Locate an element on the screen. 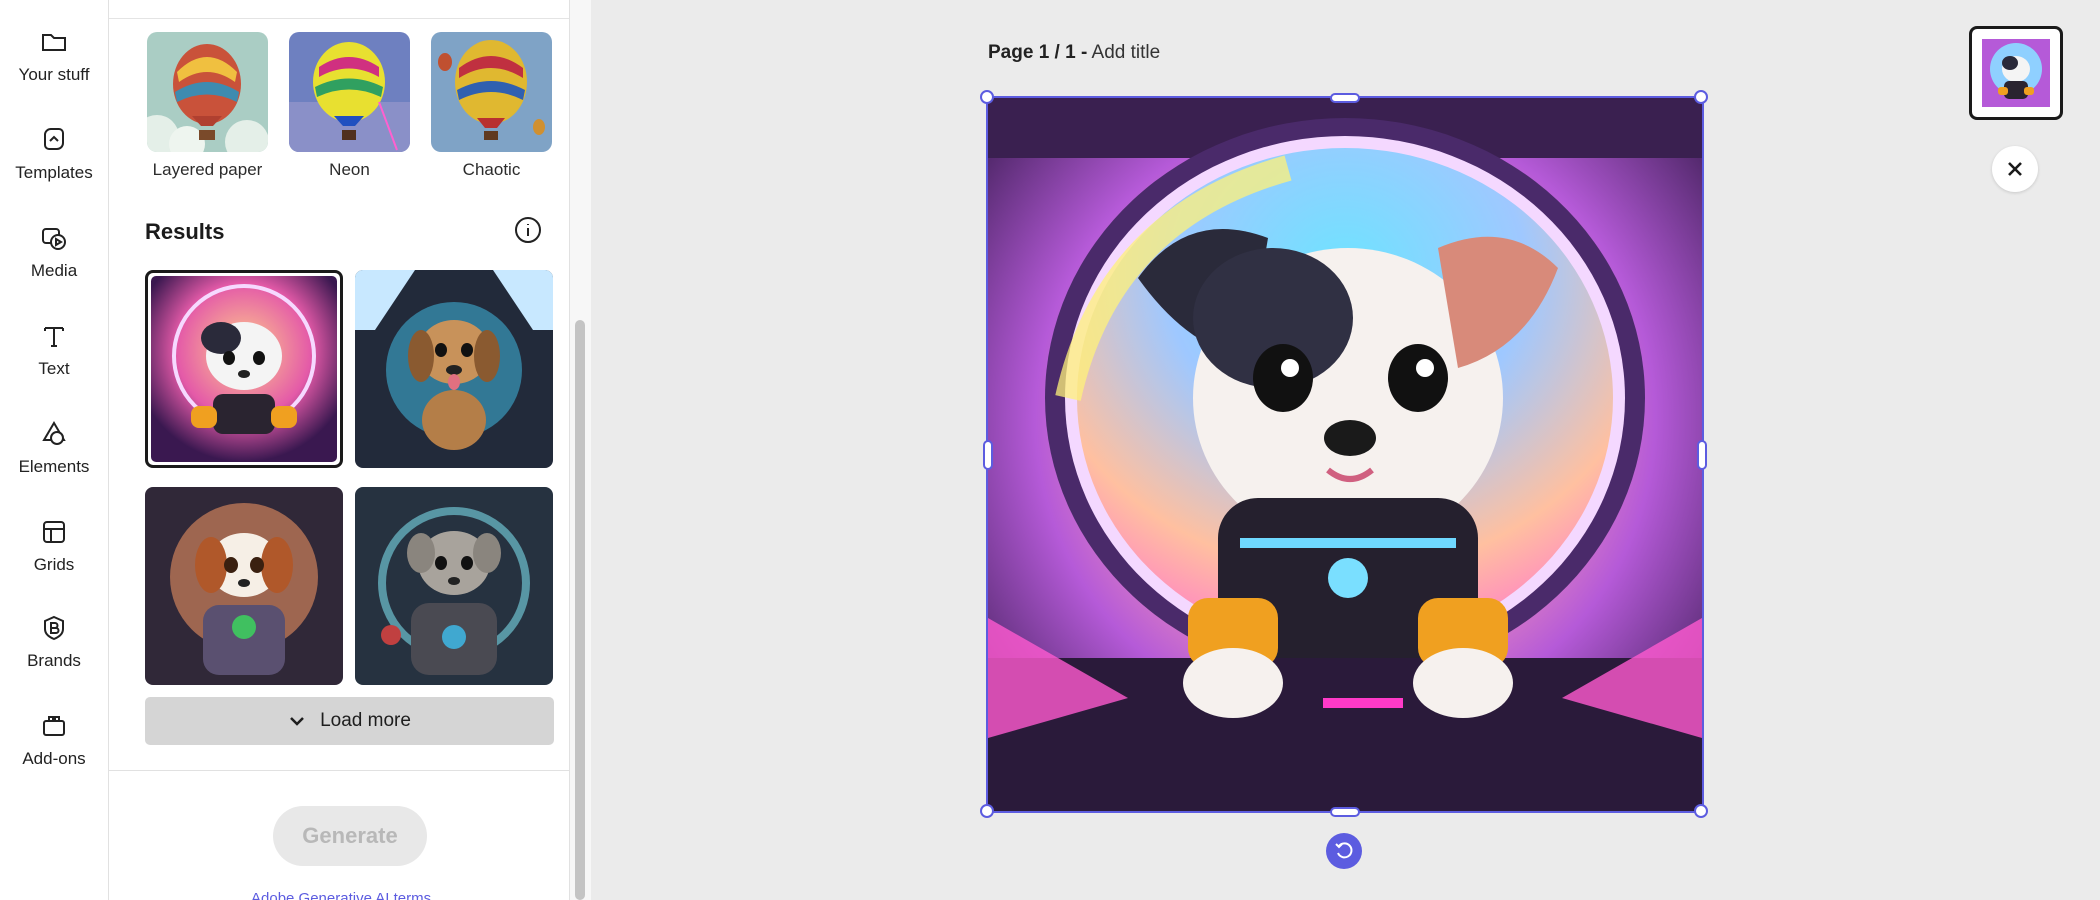  style-label: Neon is located at coordinates (349, 169).